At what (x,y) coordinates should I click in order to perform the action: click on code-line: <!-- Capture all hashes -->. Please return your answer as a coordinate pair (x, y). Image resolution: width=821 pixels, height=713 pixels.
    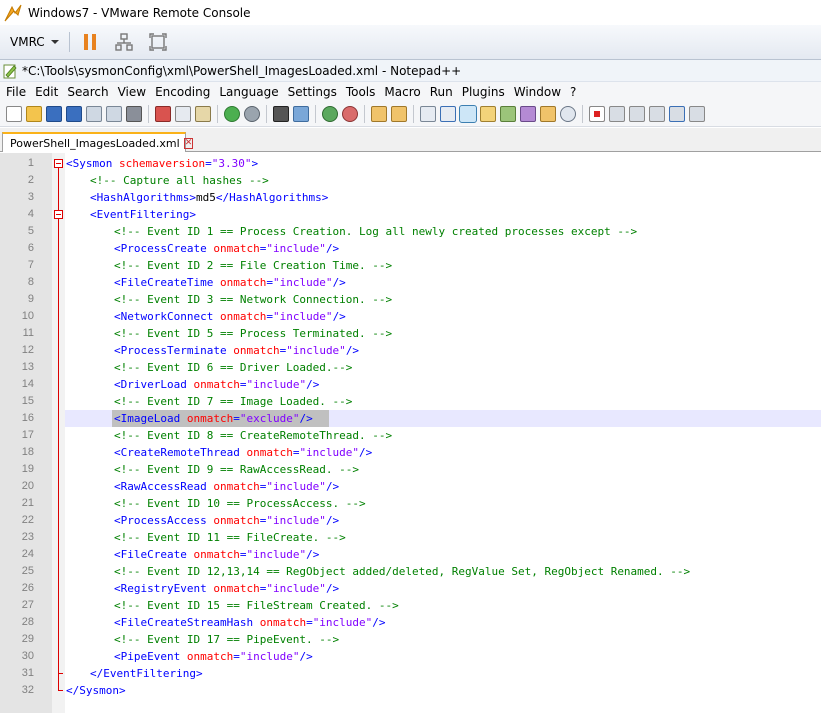
    Looking at the image, I should click on (179, 180).